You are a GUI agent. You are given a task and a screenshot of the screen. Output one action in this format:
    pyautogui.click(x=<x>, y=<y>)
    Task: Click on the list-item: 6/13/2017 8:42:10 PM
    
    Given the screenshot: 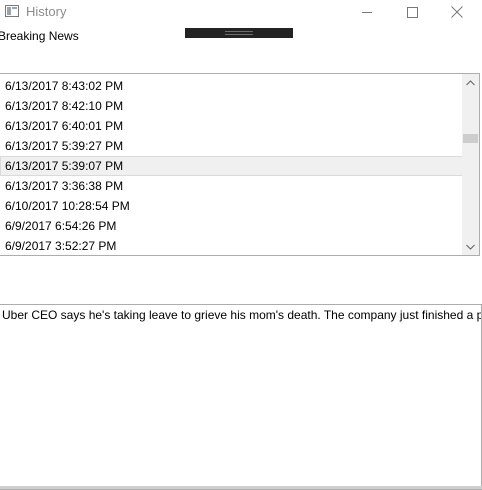 What is the action you would take?
    pyautogui.click(x=231, y=106)
    